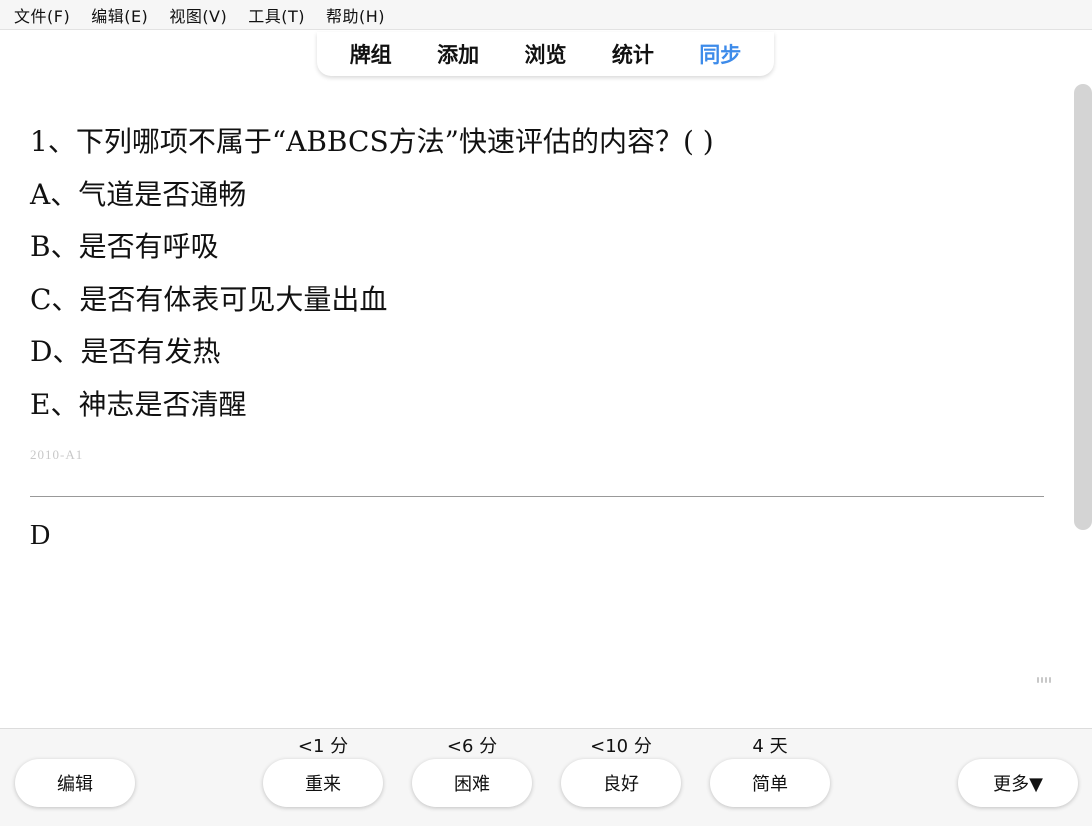 This screenshot has width=1092, height=826. Describe the element at coordinates (323, 783) in the screenshot. I see `again-button: 重来` at that location.